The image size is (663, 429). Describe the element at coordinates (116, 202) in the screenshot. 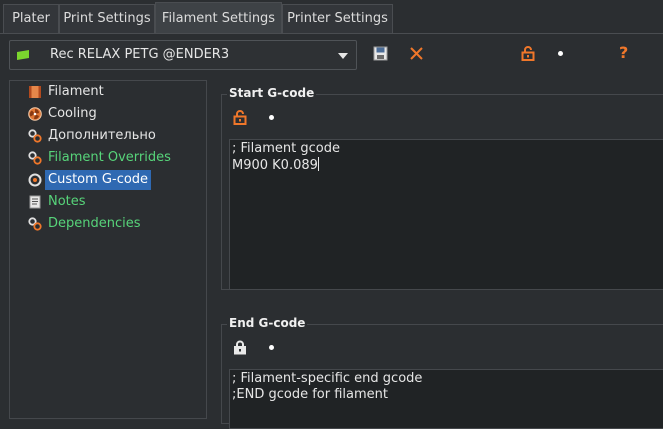

I see `tree-item-notes: Notes` at that location.